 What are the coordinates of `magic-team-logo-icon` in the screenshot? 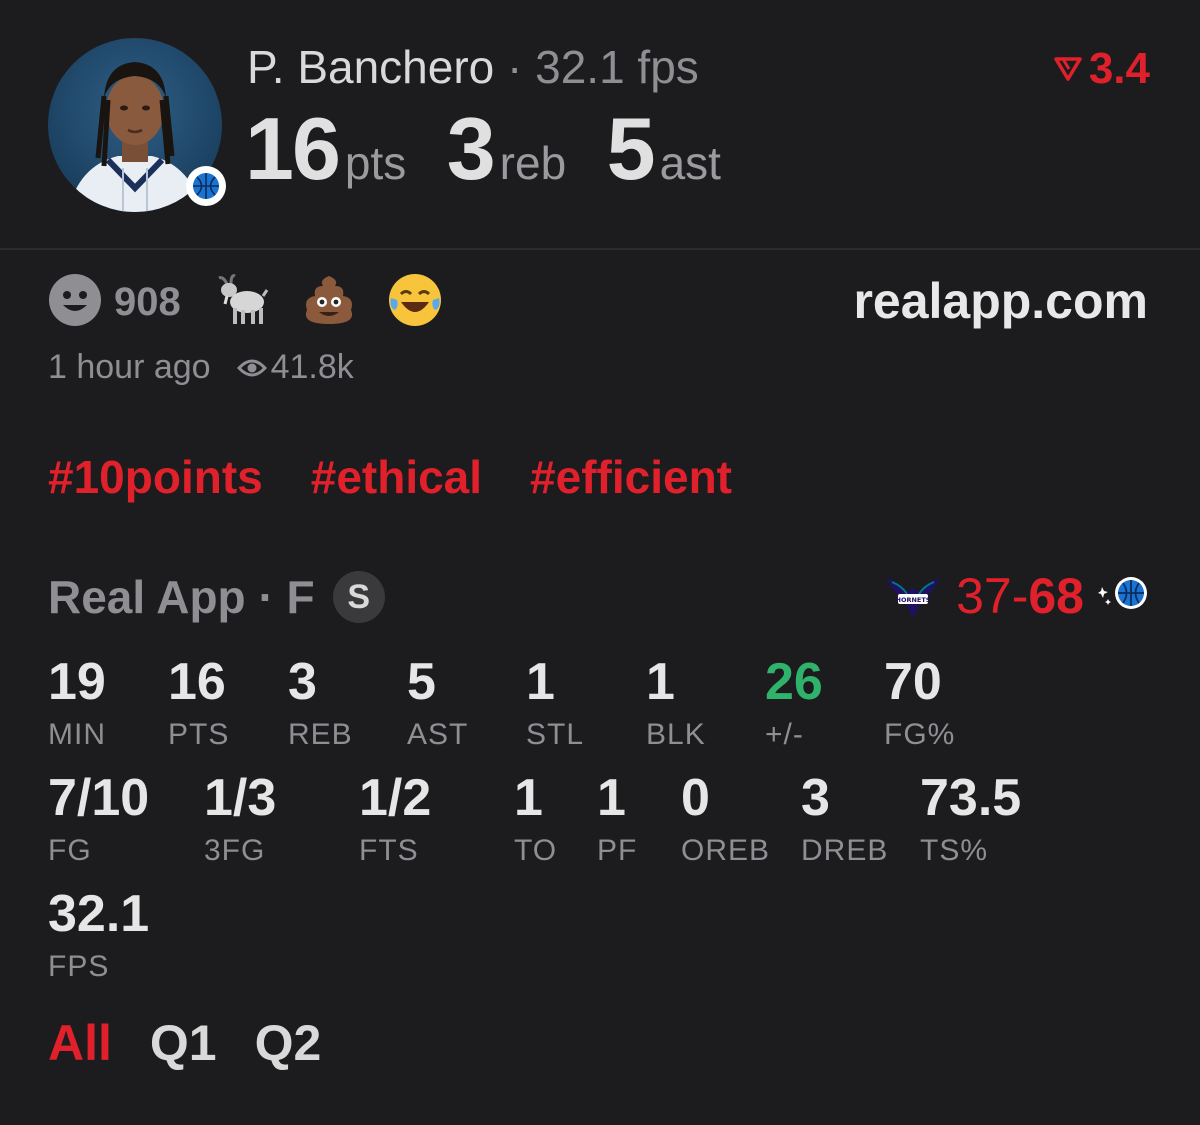 It's located at (206, 186).